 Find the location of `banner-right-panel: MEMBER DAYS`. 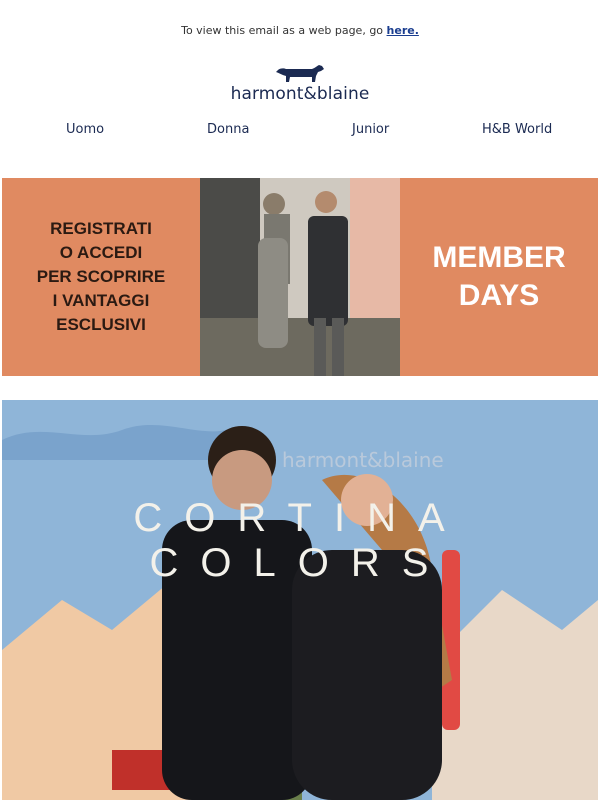

banner-right-panel: MEMBER DAYS is located at coordinates (499, 277).